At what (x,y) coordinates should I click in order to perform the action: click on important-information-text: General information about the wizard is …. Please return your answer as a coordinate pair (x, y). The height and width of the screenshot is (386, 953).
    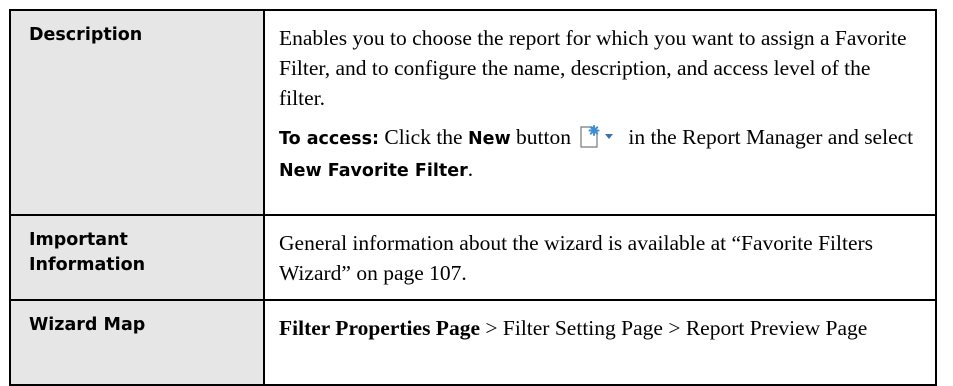
    Looking at the image, I should click on (576, 258).